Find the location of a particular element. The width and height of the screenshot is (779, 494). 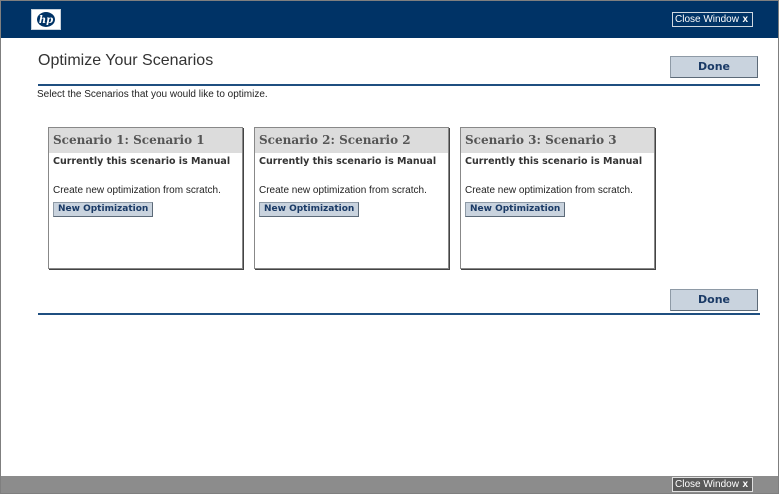

footer-divider is located at coordinates (399, 314).